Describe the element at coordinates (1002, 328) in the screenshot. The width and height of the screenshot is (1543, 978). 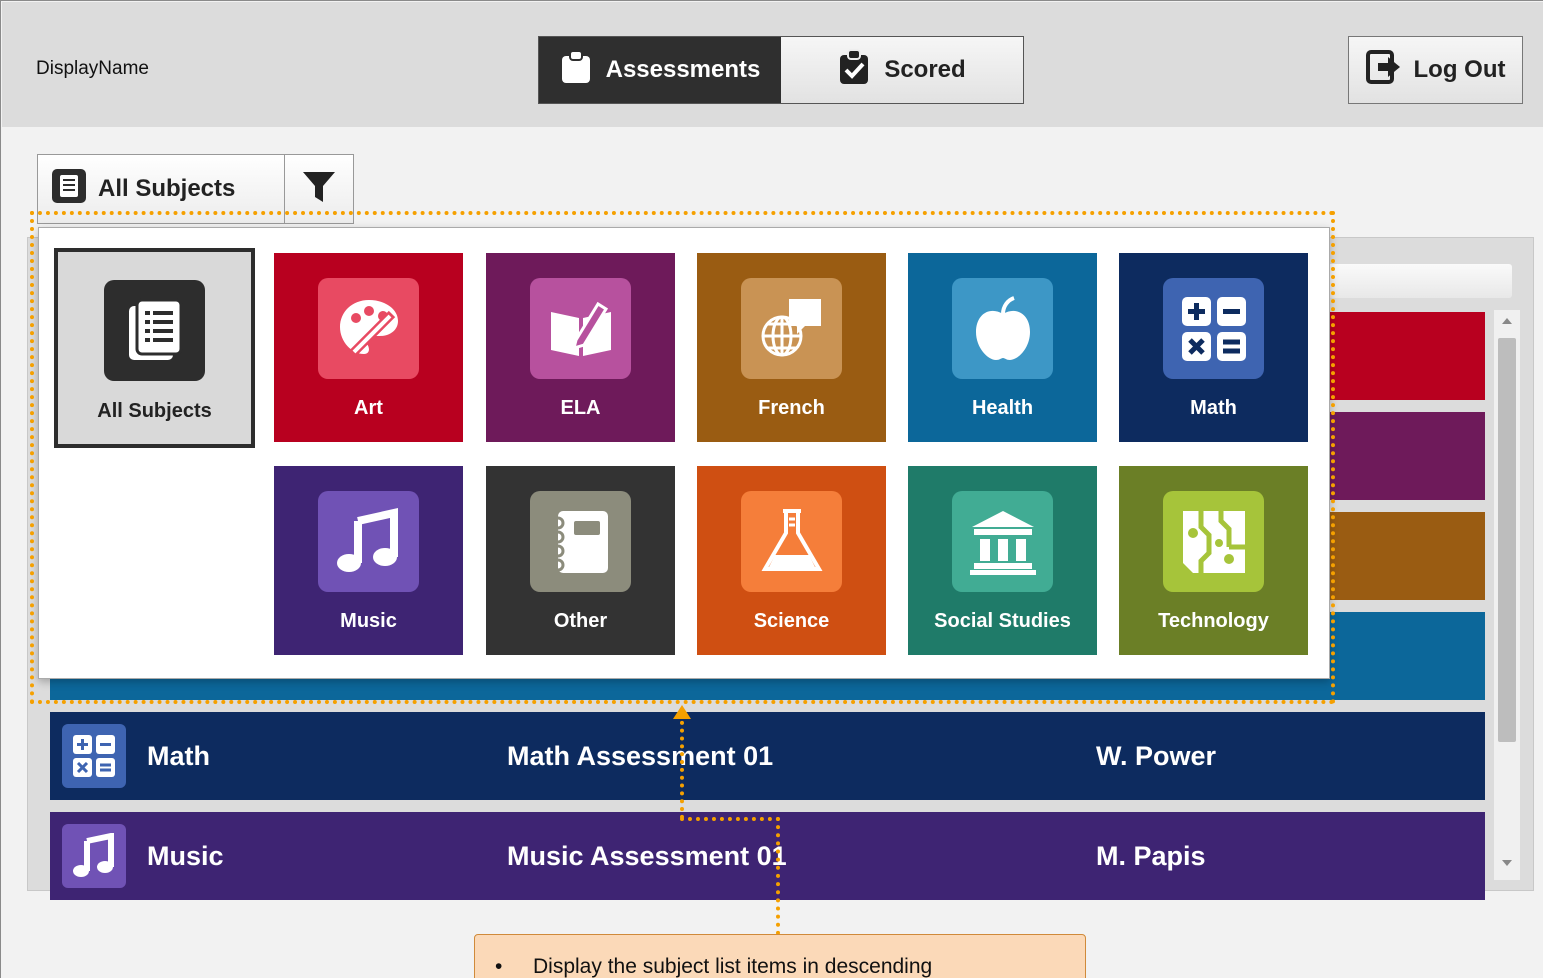
I see `apple-icon` at that location.